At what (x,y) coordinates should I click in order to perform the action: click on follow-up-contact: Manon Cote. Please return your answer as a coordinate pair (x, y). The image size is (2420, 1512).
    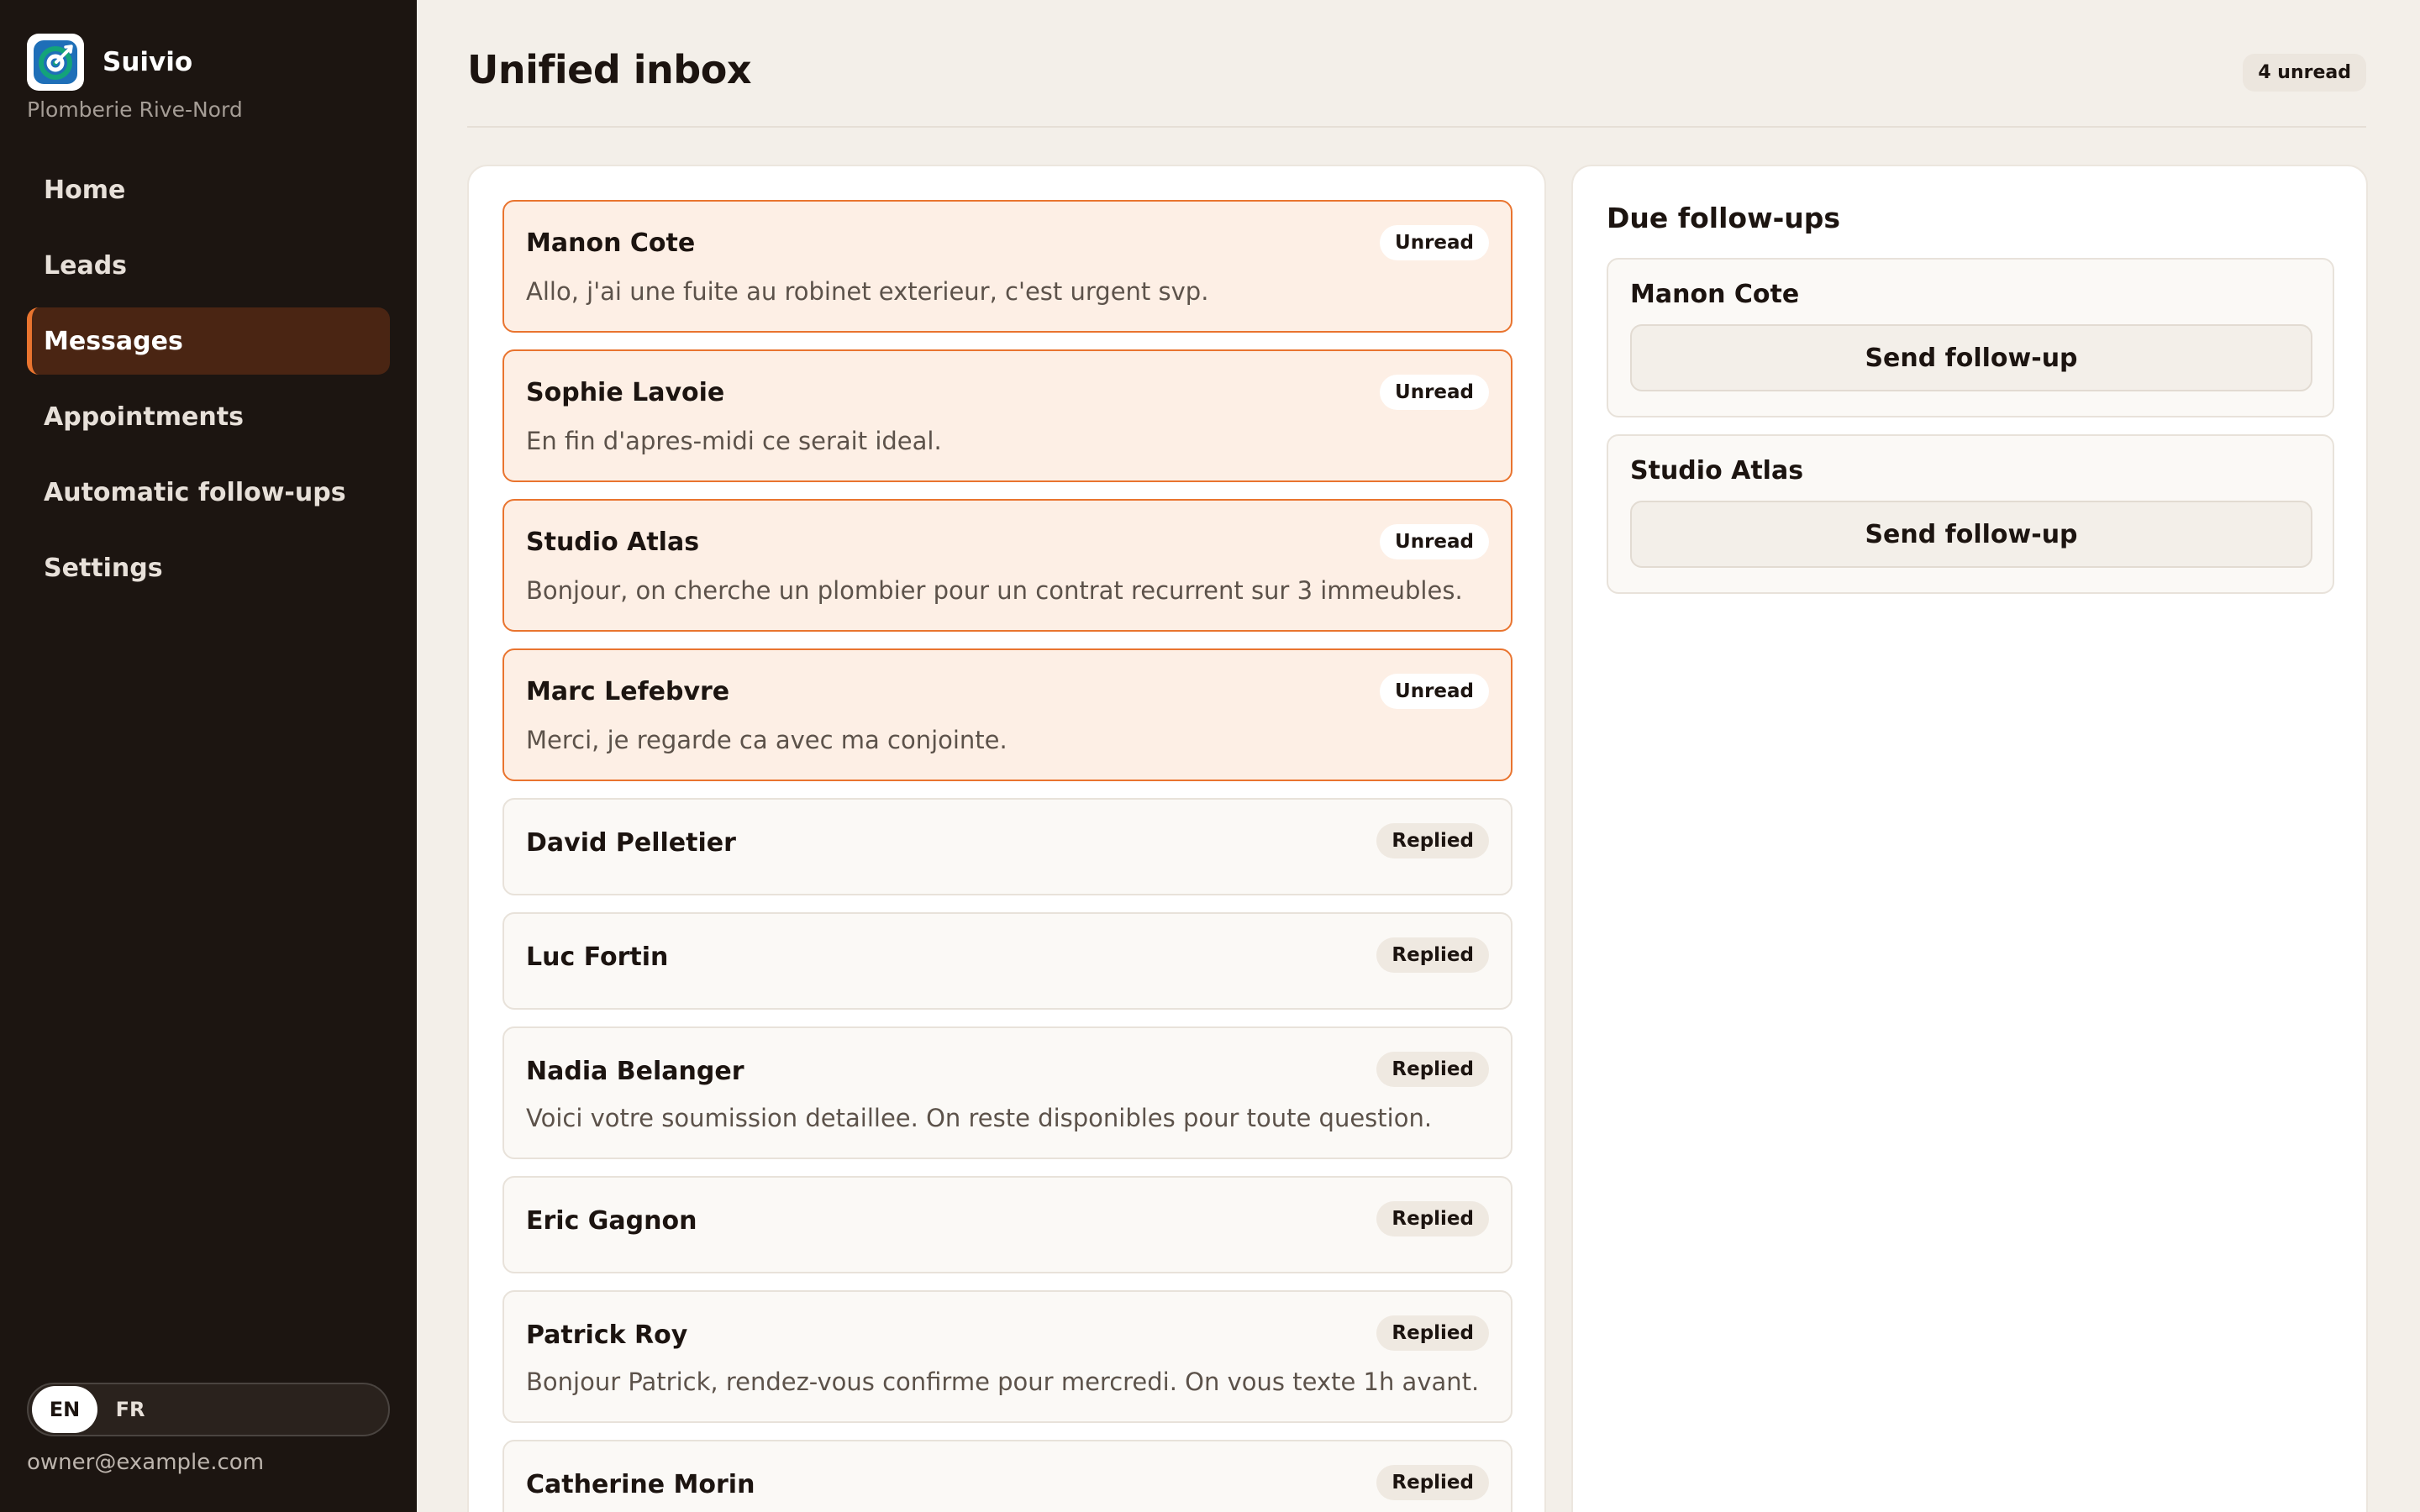
    Looking at the image, I should click on (1715, 294).